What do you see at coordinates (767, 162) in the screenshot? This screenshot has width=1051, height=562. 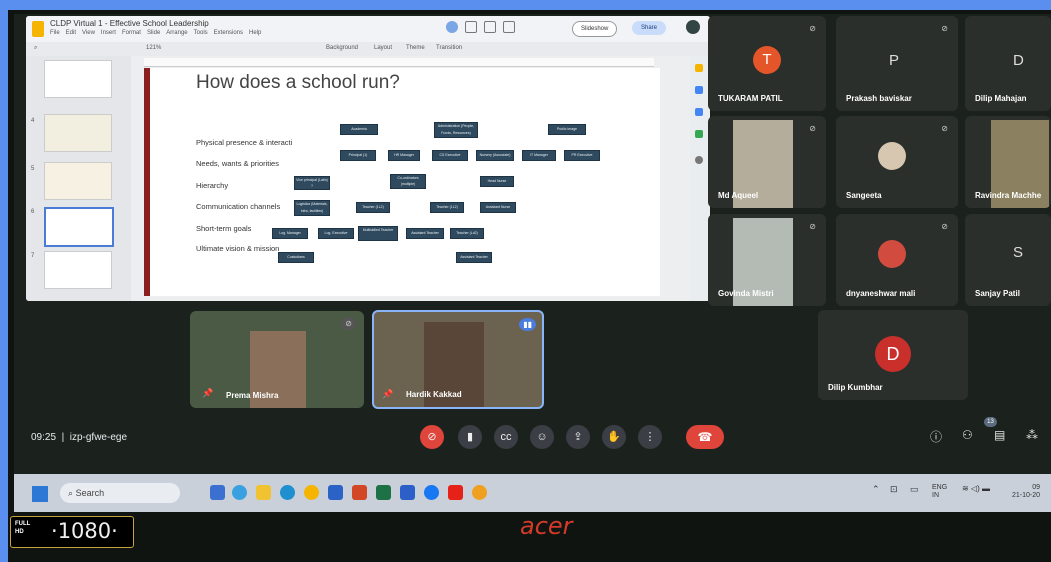 I see `participant-tile: ⊘ Md Aqueel` at bounding box center [767, 162].